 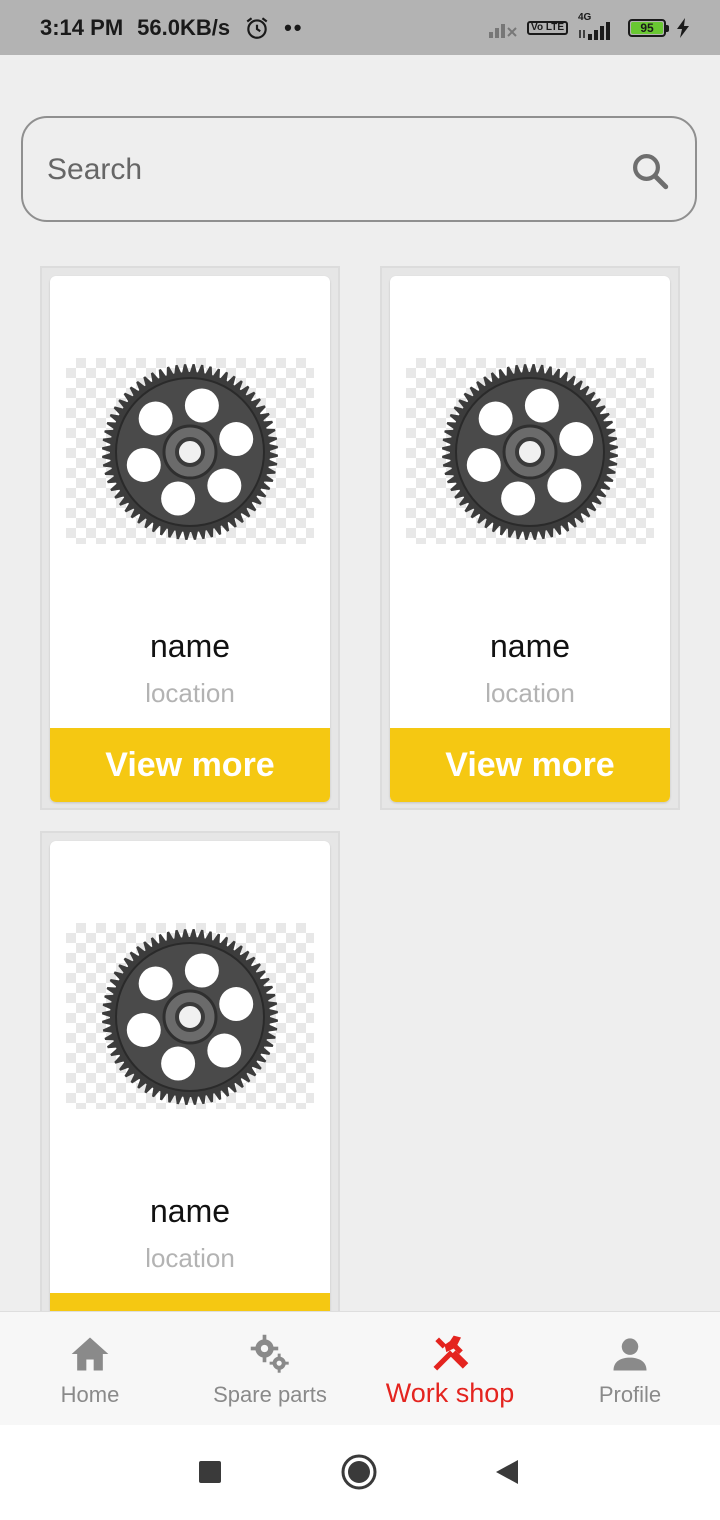 What do you see at coordinates (503, 30) in the screenshot?
I see `signal-off-icon` at bounding box center [503, 30].